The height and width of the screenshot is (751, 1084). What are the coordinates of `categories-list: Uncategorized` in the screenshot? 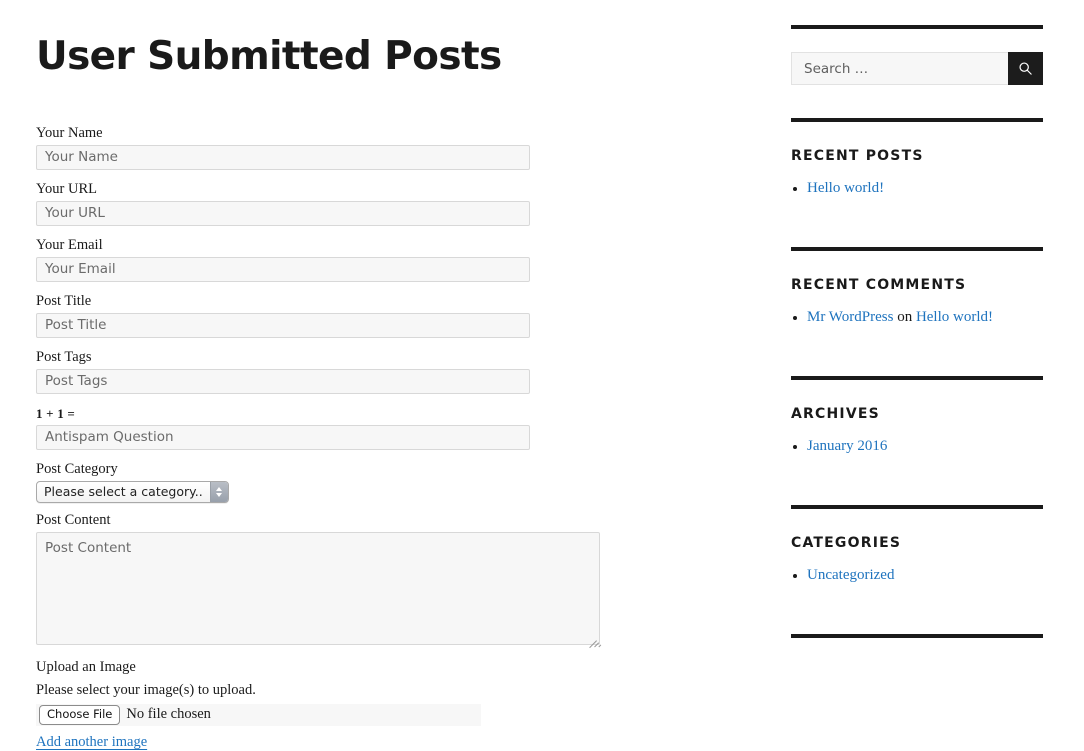 It's located at (917, 575).